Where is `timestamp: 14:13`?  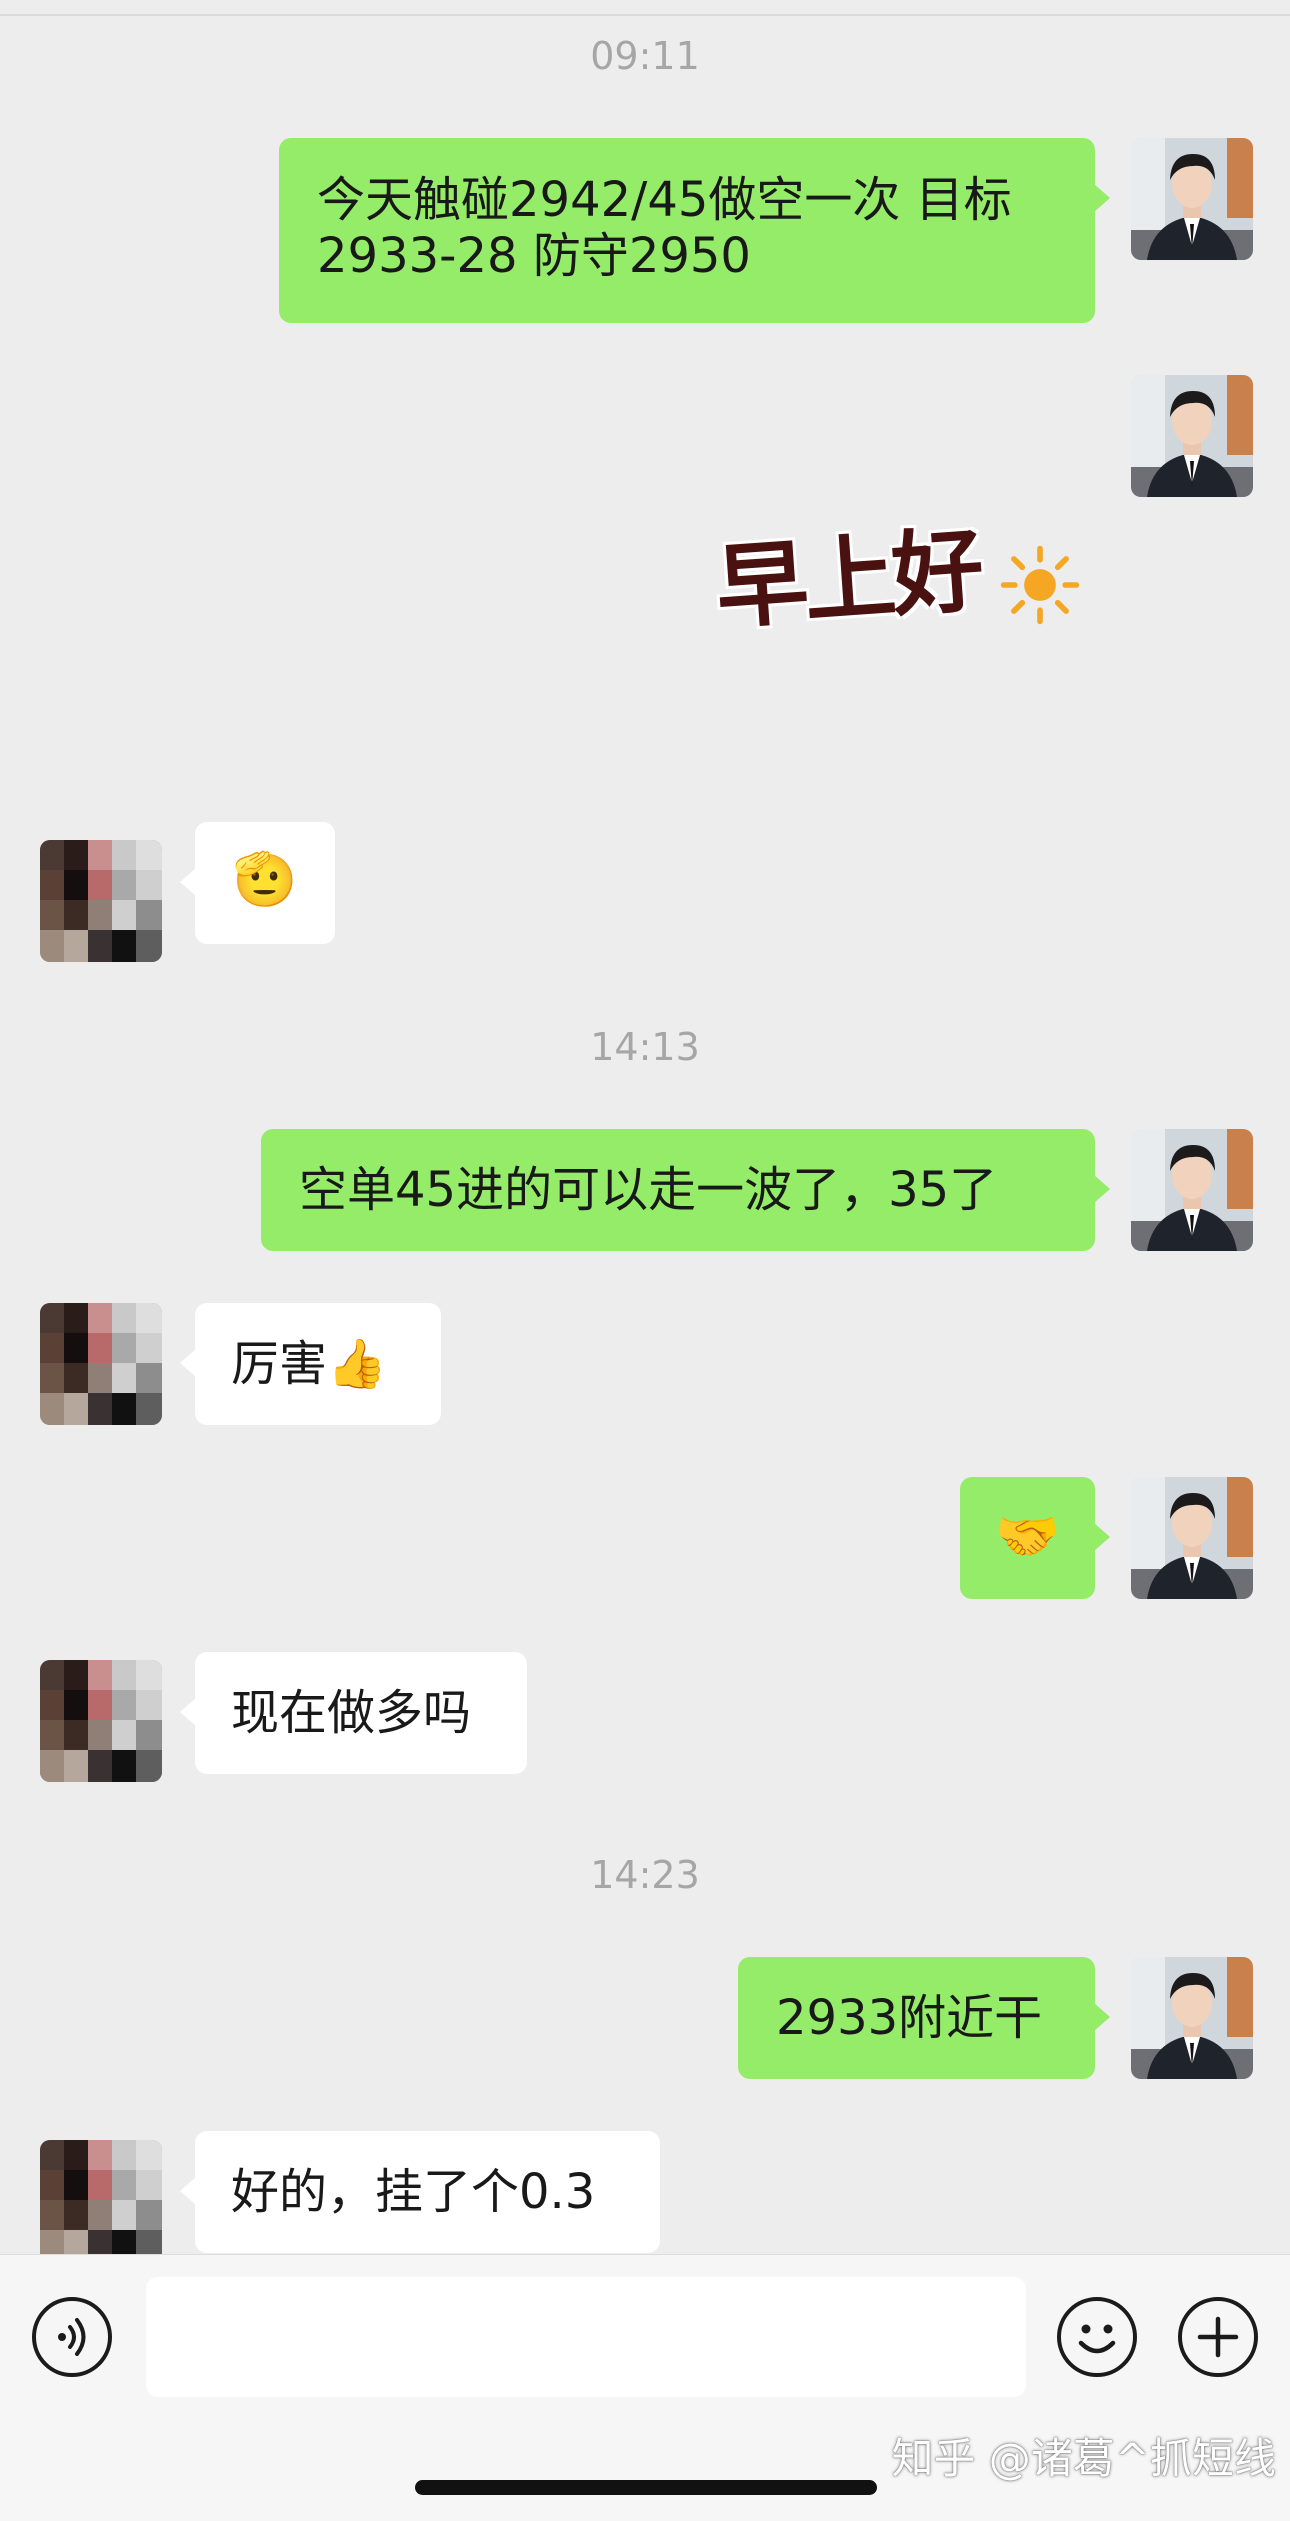 timestamp: 14:13 is located at coordinates (645, 1047).